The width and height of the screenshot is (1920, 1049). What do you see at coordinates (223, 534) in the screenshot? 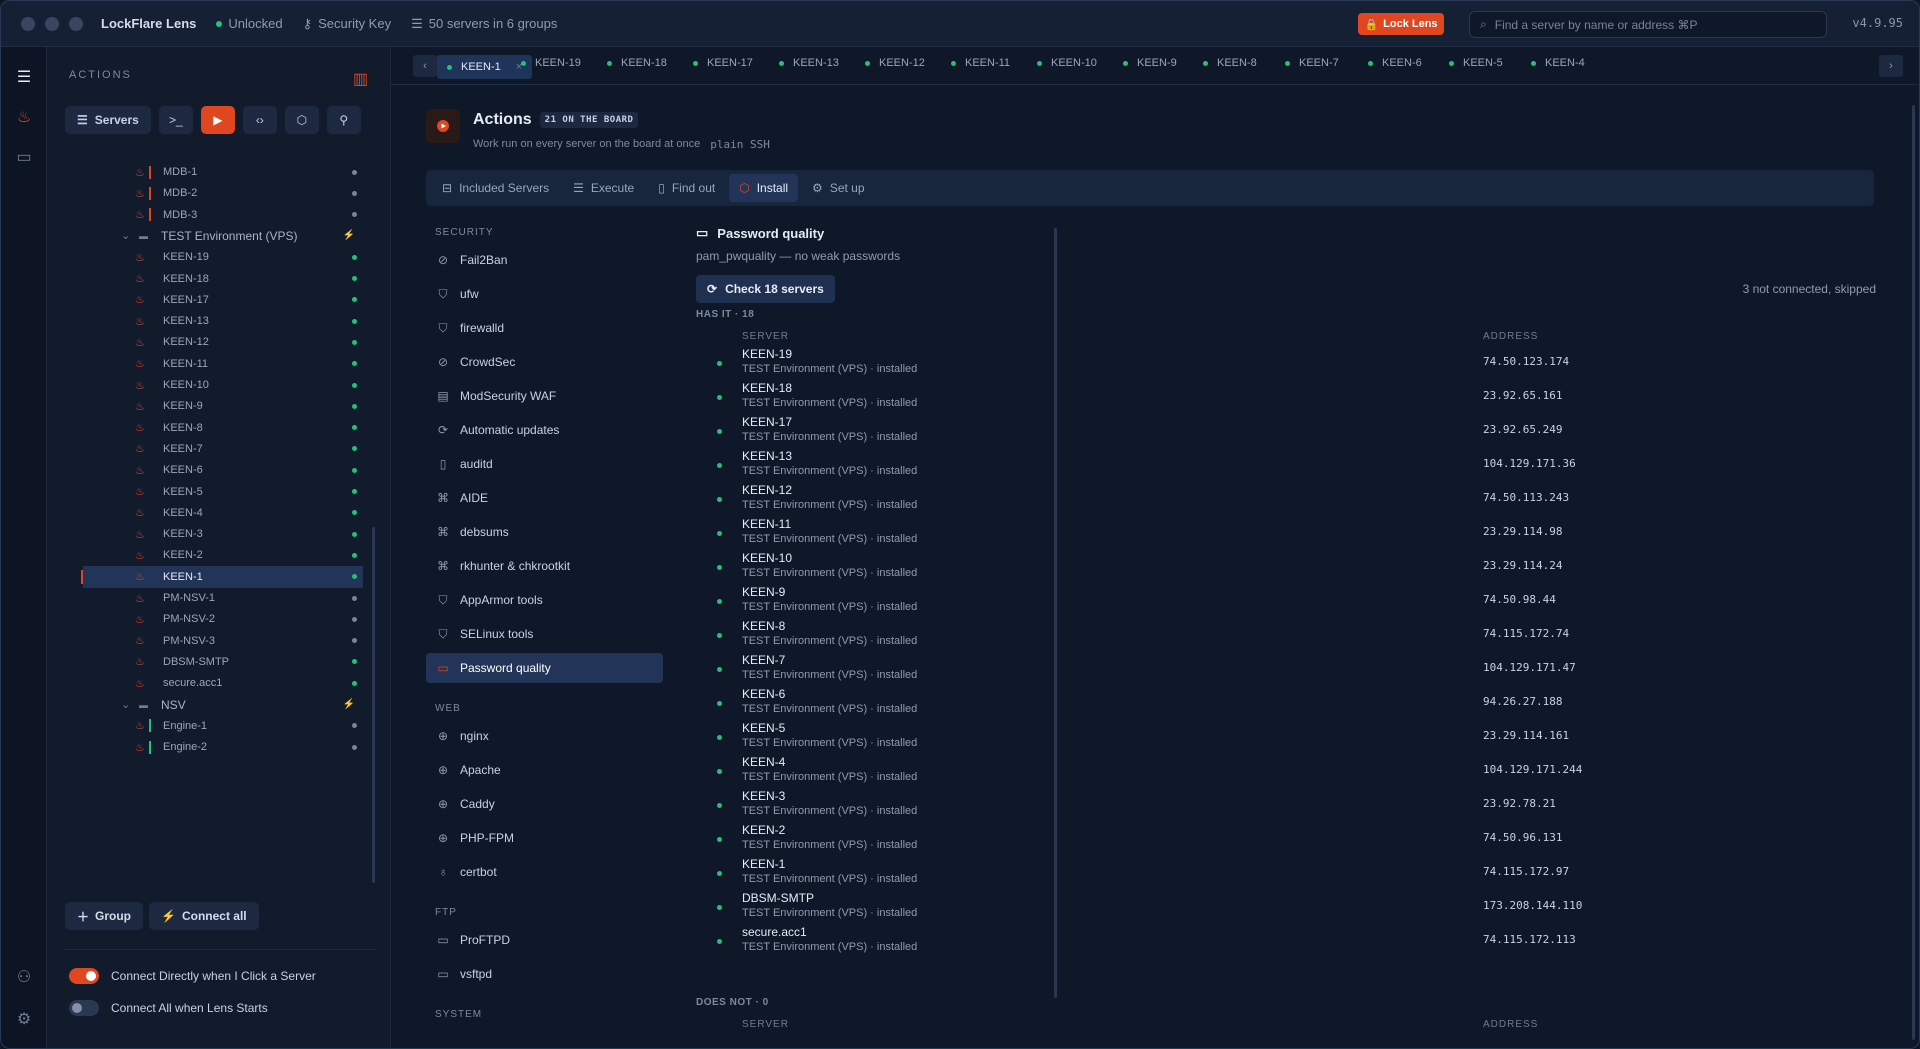
I see `tree-server-item: ♨ KEEN-3` at bounding box center [223, 534].